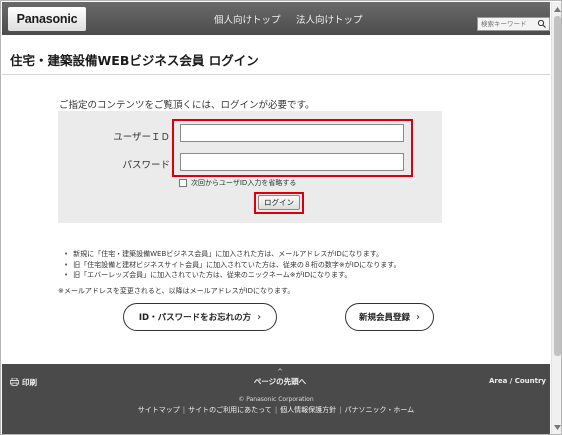 This screenshot has width=562, height=435. Describe the element at coordinates (384, 318) in the screenshot. I see `register-label: 新規会員登録` at that location.